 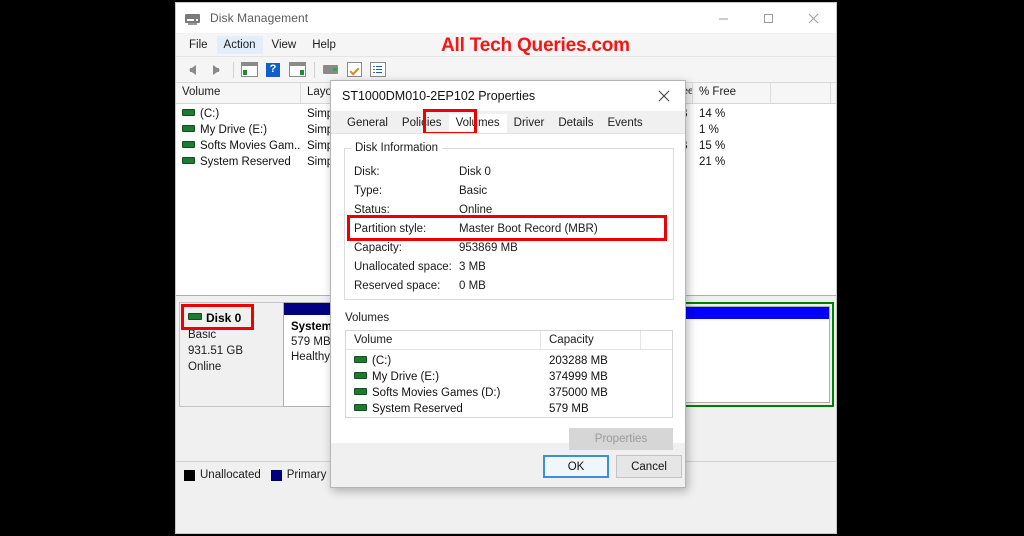 What do you see at coordinates (198, 45) in the screenshot?
I see `menu-item-file: File` at bounding box center [198, 45].